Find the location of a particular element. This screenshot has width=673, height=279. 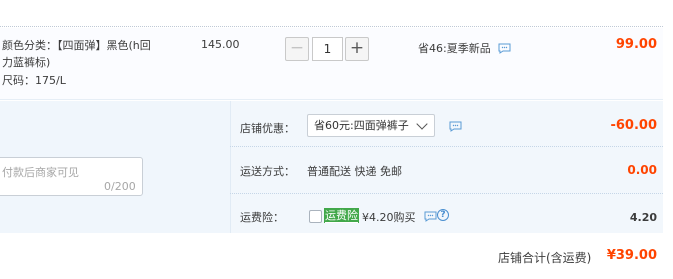

item-promo: 省46:夏季新品 is located at coordinates (464, 48).